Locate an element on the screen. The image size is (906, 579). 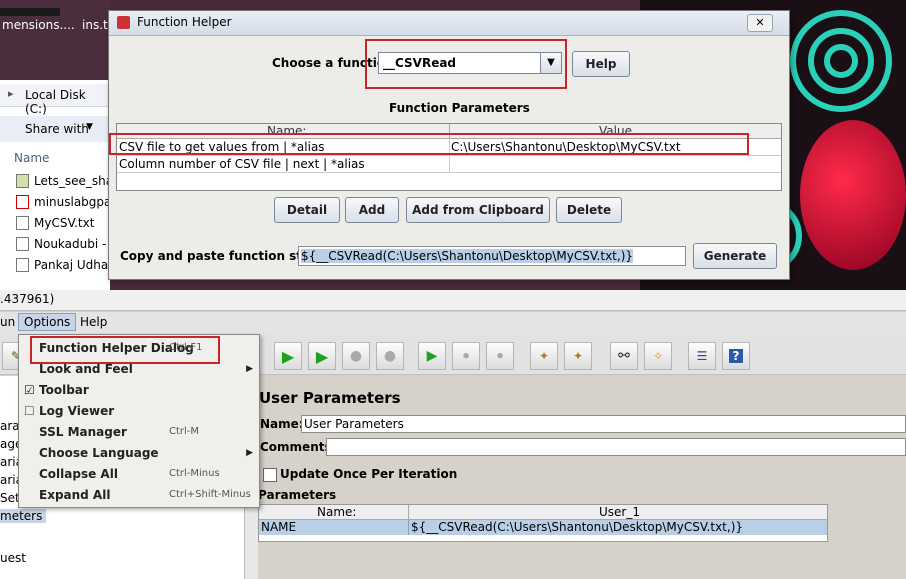
name-field: User Parameters is located at coordinates (603, 424).